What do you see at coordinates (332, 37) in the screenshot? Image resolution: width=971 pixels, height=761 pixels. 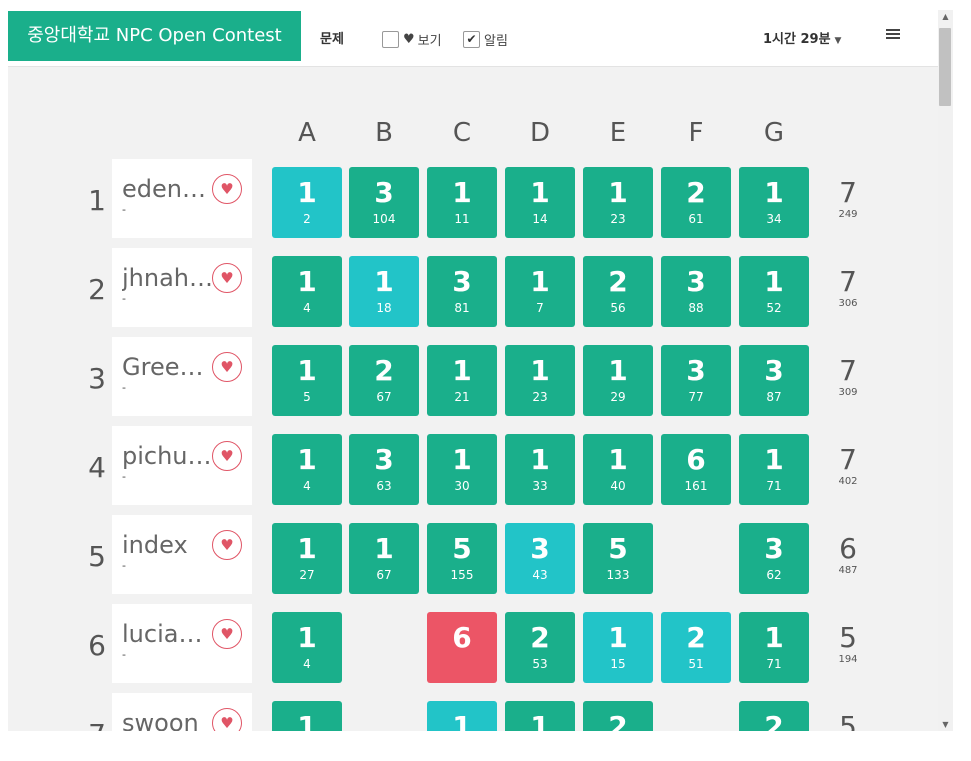 I see `problems-menu: 문제` at bounding box center [332, 37].